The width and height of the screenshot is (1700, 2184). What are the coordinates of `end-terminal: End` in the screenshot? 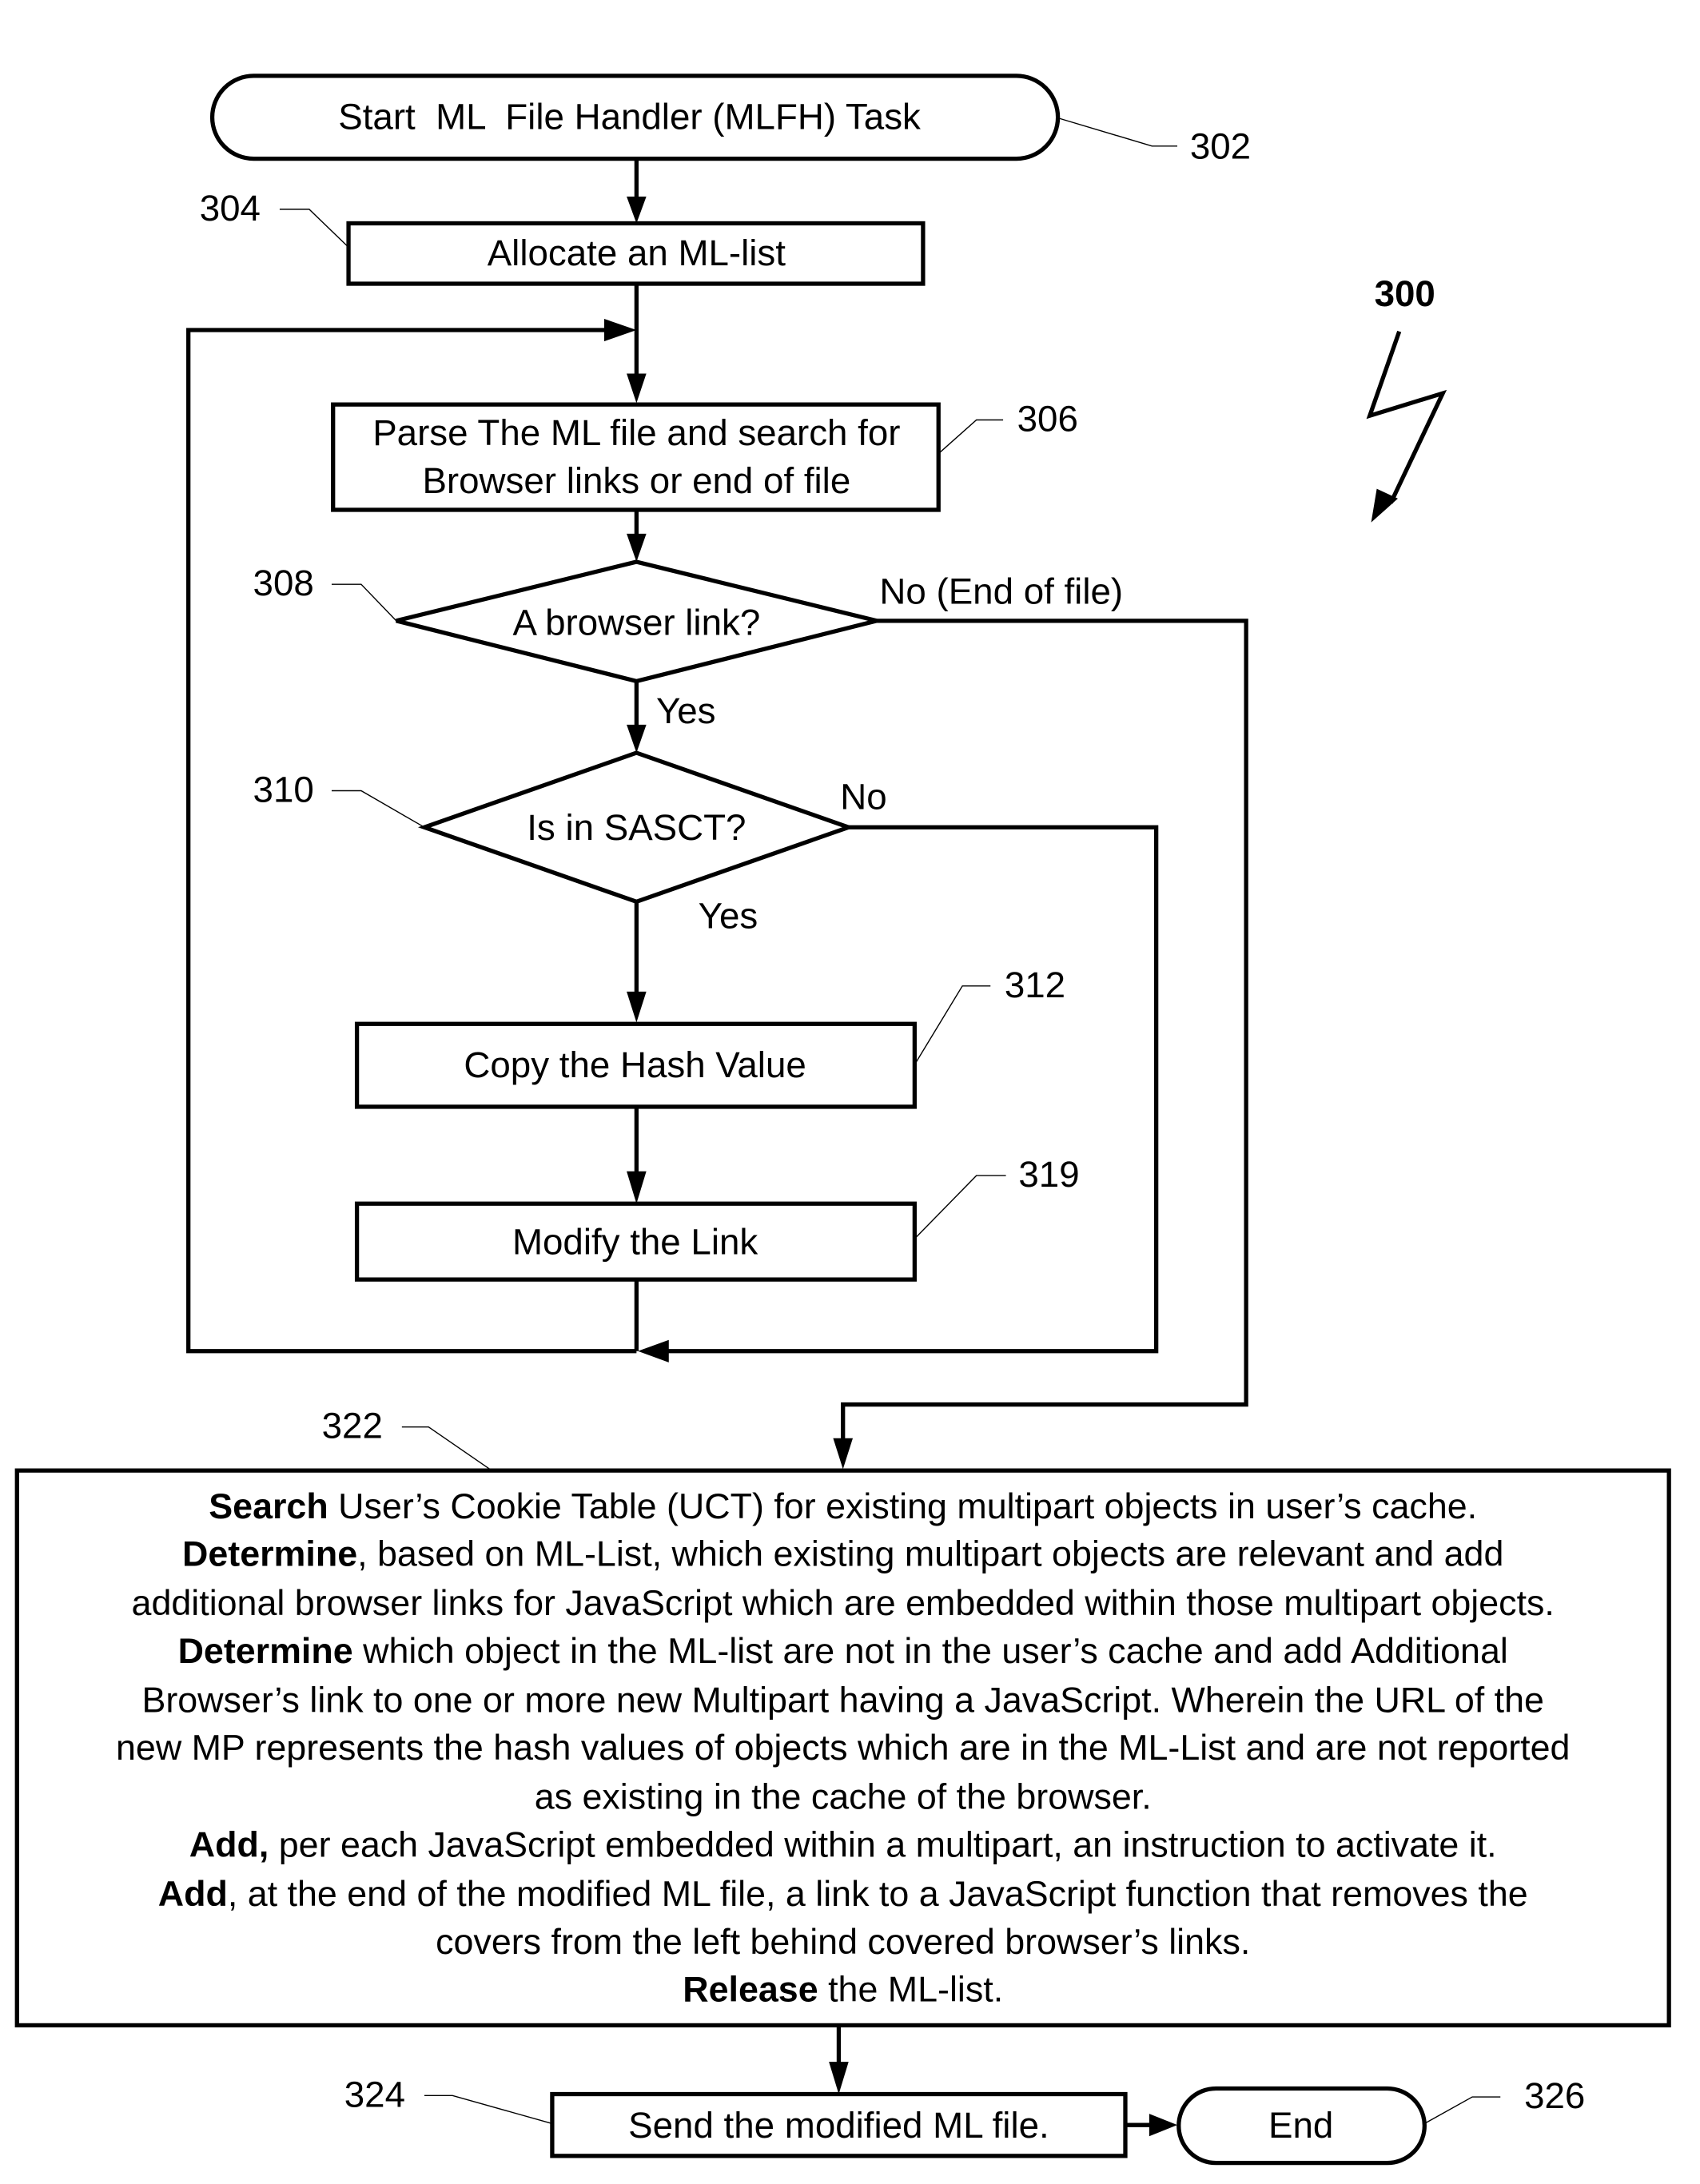 It's located at (1301, 2126).